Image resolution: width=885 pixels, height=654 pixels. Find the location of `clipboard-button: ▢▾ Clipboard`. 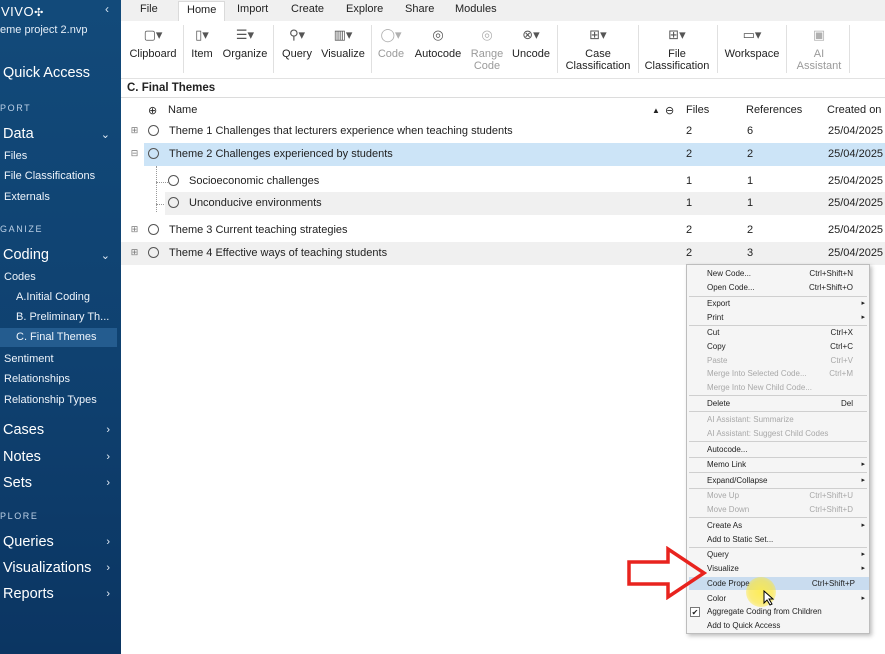

clipboard-button: ▢▾ Clipboard is located at coordinates (153, 49).